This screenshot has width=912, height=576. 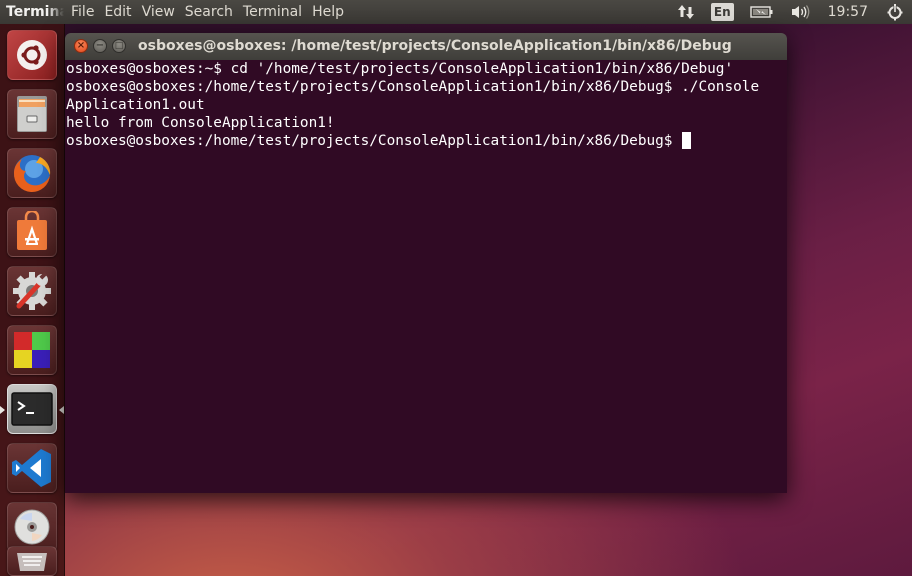 I want to click on menu-view: View, so click(x=158, y=12).